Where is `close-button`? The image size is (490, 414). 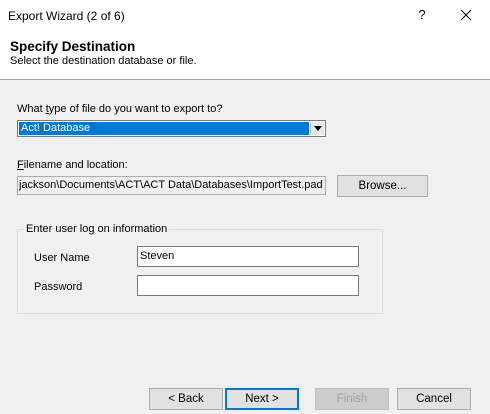 close-button is located at coordinates (466, 15).